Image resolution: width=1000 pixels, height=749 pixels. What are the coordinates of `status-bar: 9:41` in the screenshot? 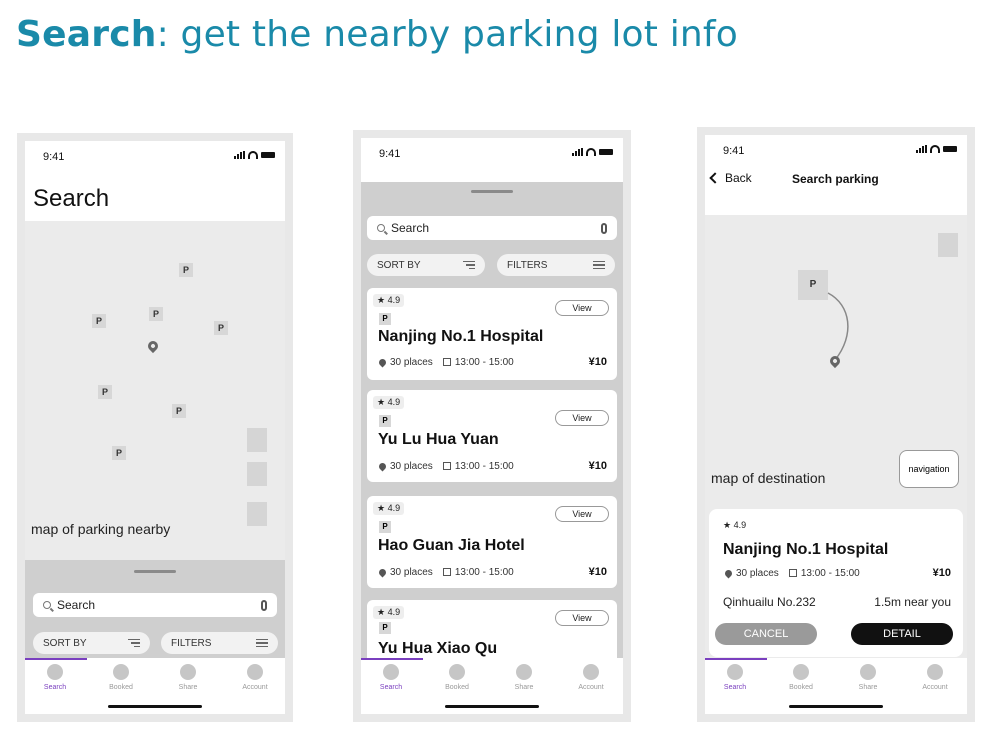 It's located at (492, 160).